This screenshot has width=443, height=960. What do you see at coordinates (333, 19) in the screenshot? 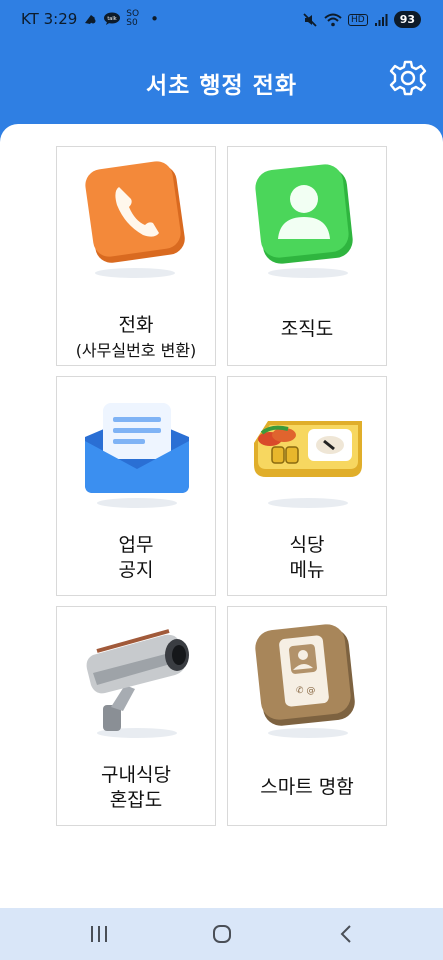
I see `wifi-icon` at bounding box center [333, 19].